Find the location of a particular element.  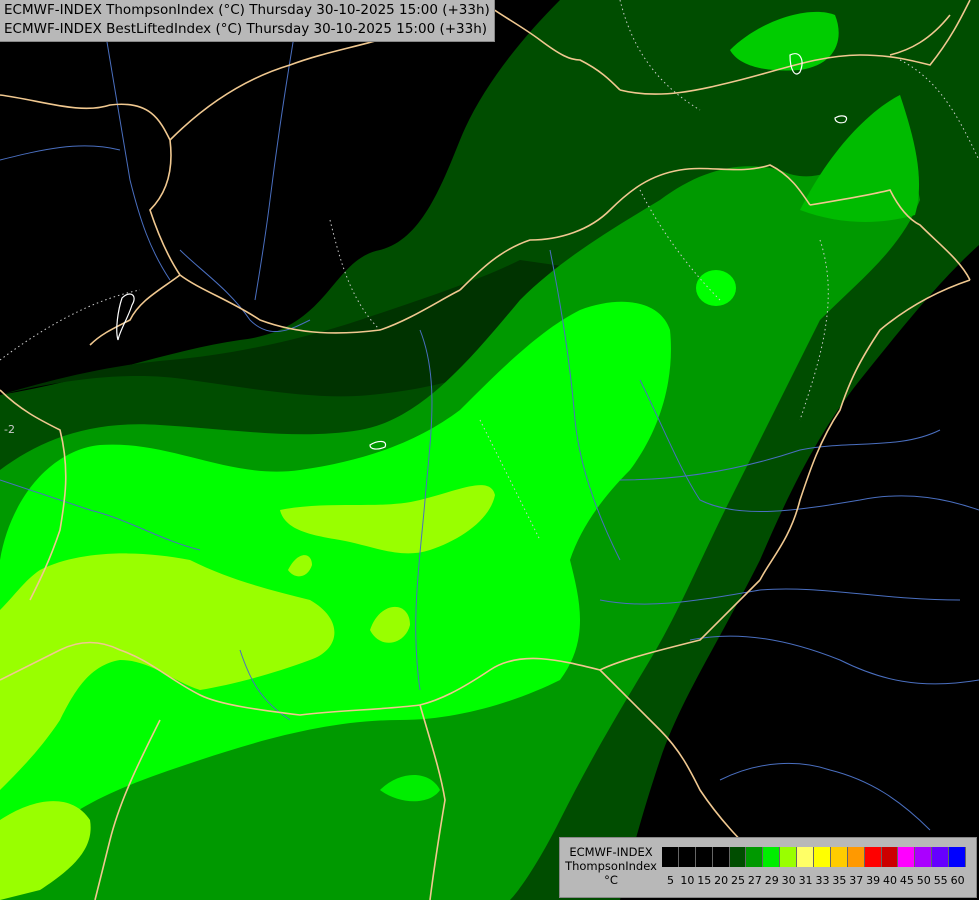

legend-swatches is located at coordinates (814, 857).